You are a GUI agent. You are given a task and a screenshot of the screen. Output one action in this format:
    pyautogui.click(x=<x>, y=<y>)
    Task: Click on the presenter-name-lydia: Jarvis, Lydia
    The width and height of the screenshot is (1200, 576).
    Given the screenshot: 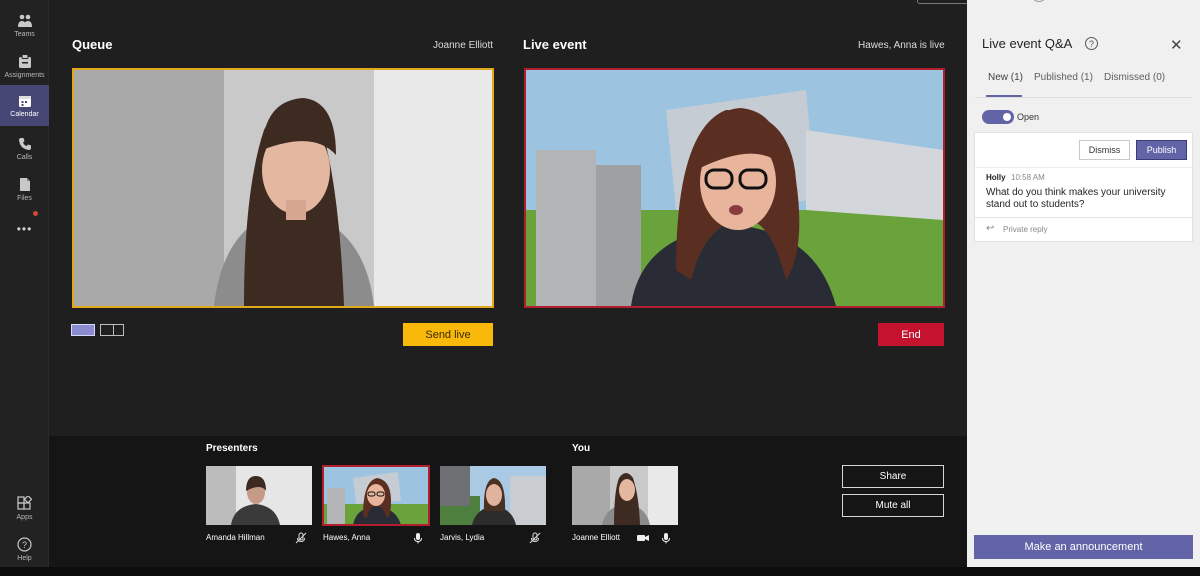 What is the action you would take?
    pyautogui.click(x=462, y=537)
    